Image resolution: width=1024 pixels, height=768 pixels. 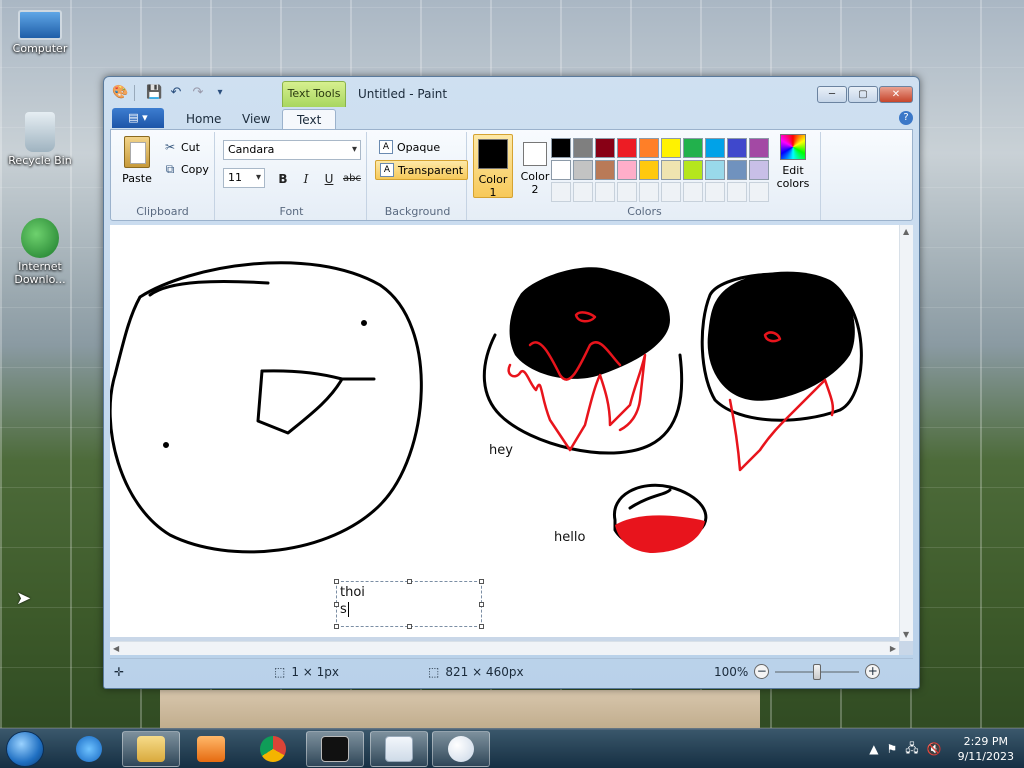 What do you see at coordinates (399, 749) in the screenshot?
I see `taskbar-blank-window` at bounding box center [399, 749].